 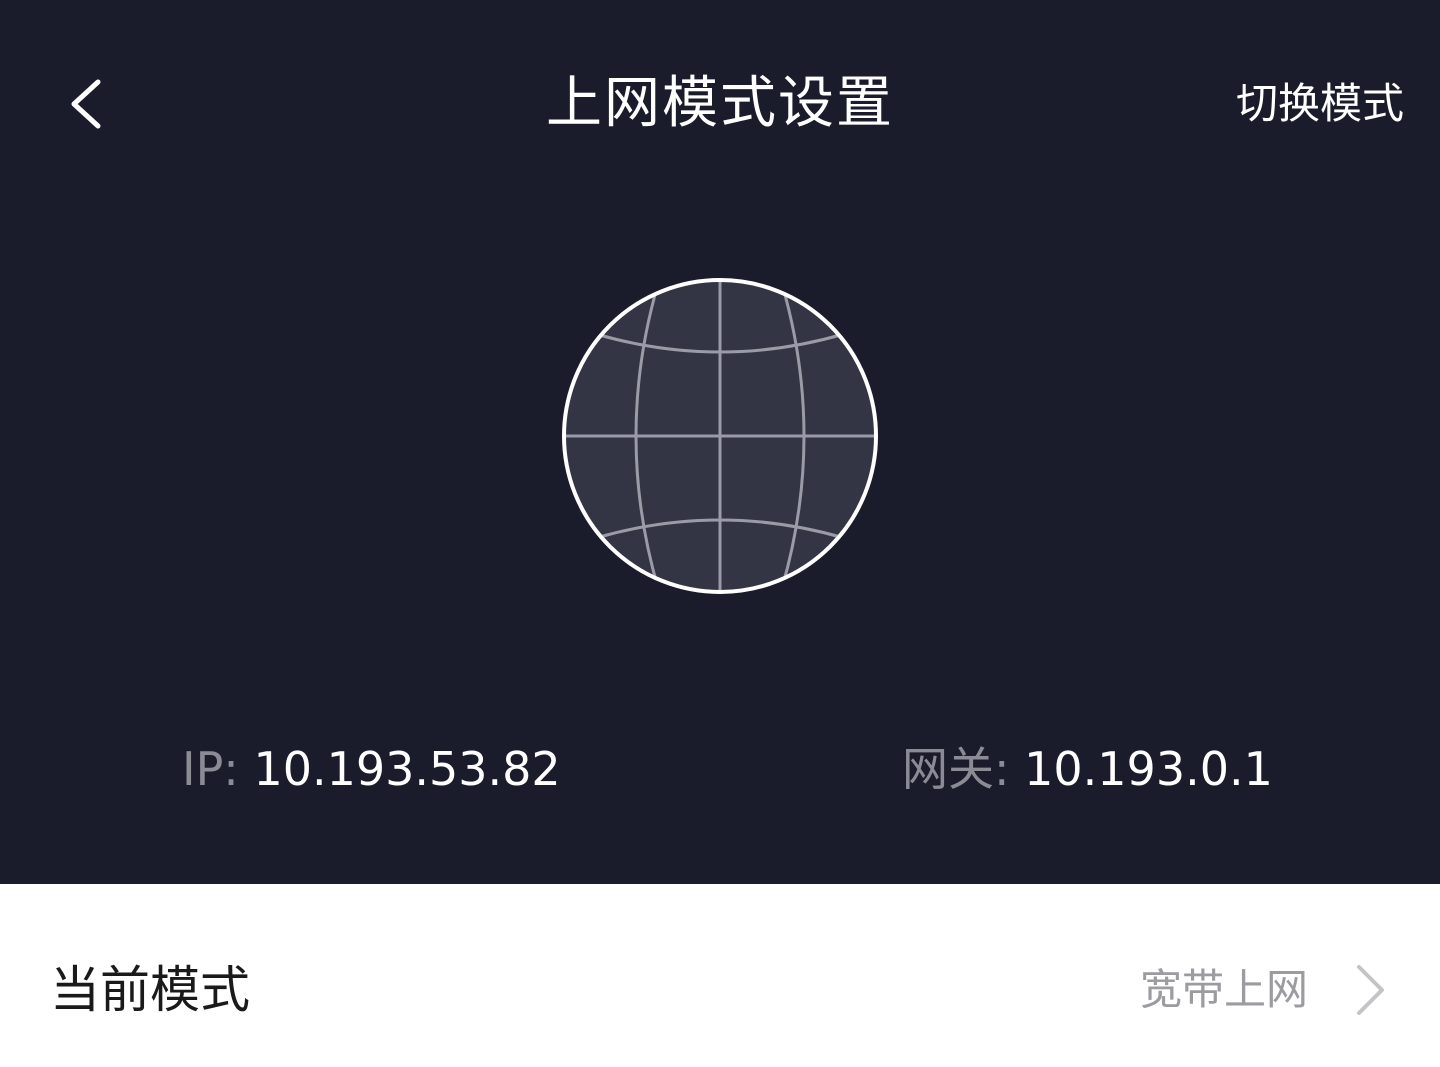 What do you see at coordinates (210, 769) in the screenshot?
I see `ip-label: IP:` at bounding box center [210, 769].